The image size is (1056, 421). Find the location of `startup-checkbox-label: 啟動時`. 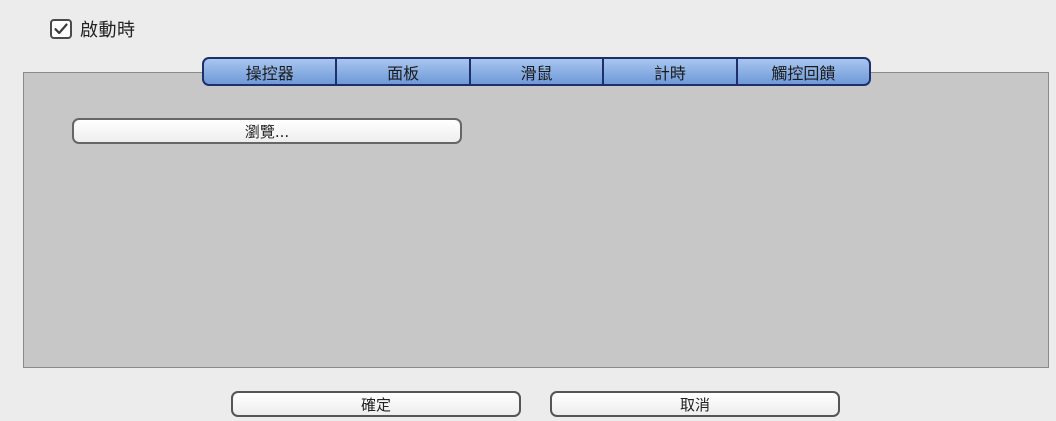

startup-checkbox-label: 啟動時 is located at coordinates (108, 30).